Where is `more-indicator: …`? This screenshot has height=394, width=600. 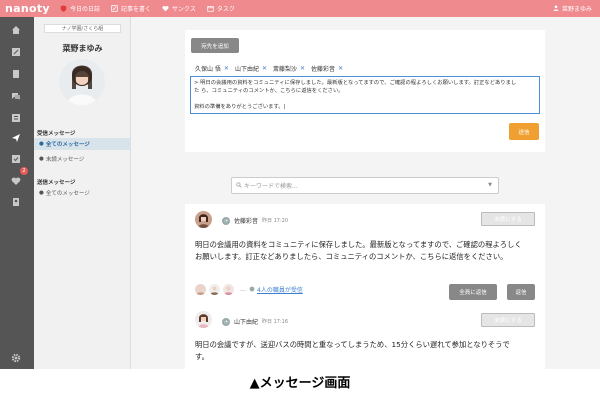 more-indicator: … is located at coordinates (243, 289).